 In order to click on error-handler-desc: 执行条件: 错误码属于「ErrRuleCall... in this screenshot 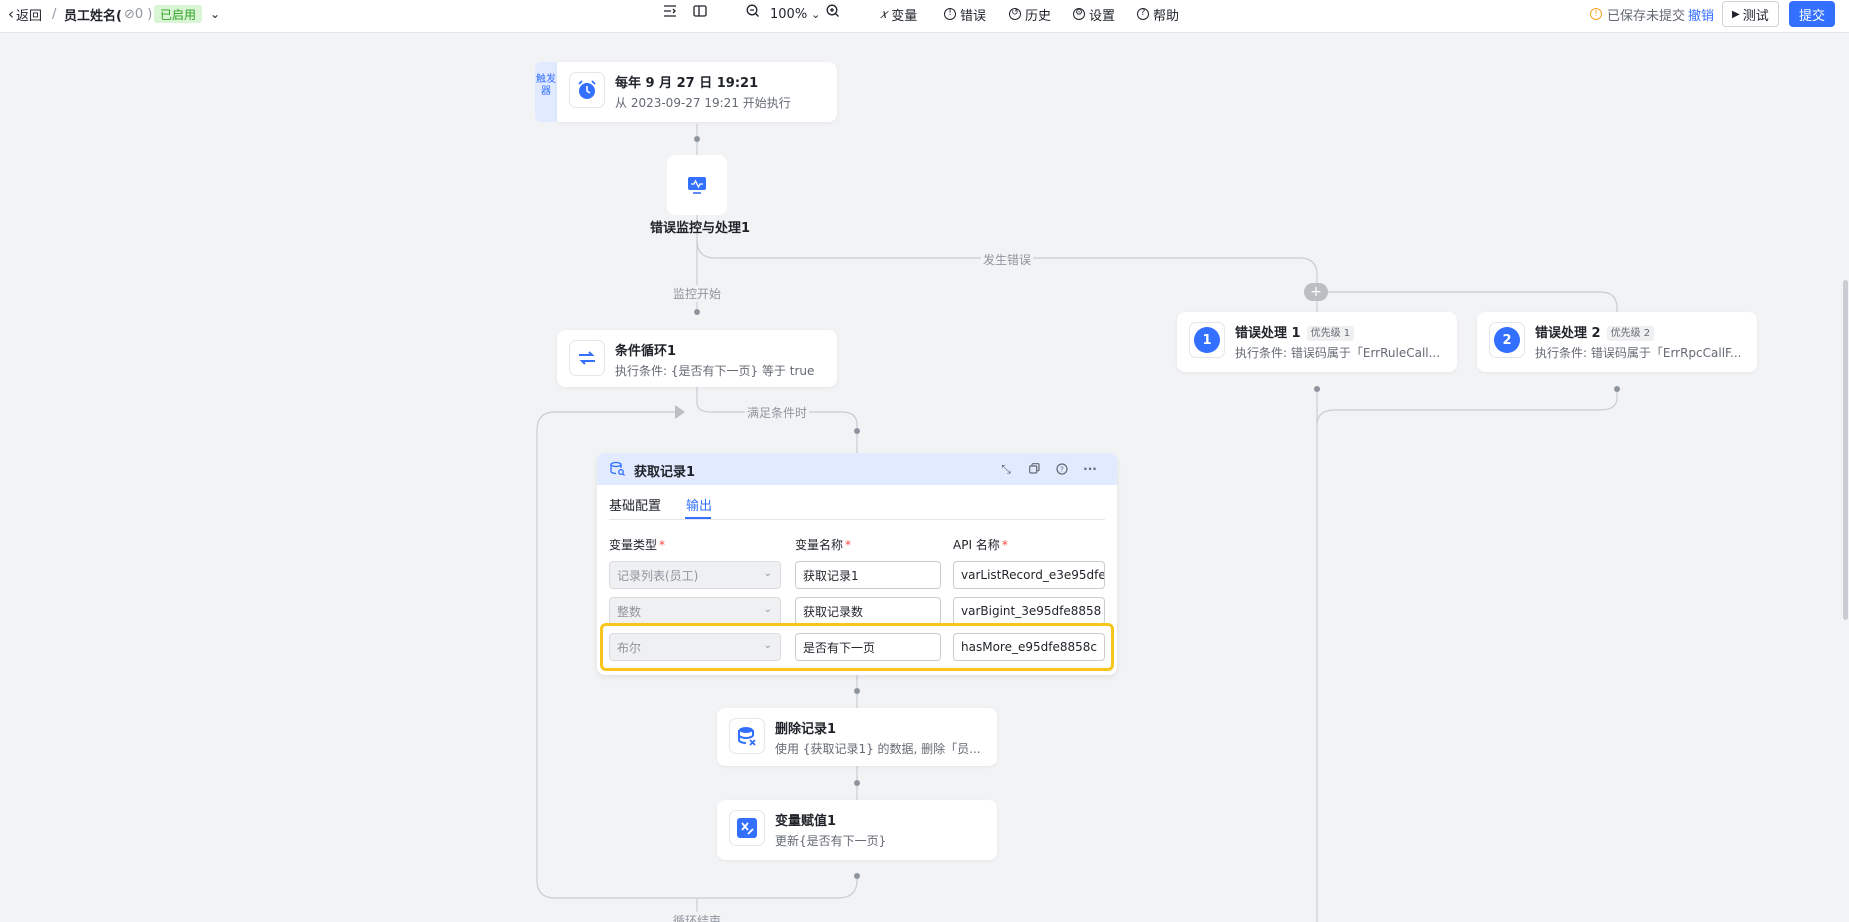, I will do `click(1338, 353)`.